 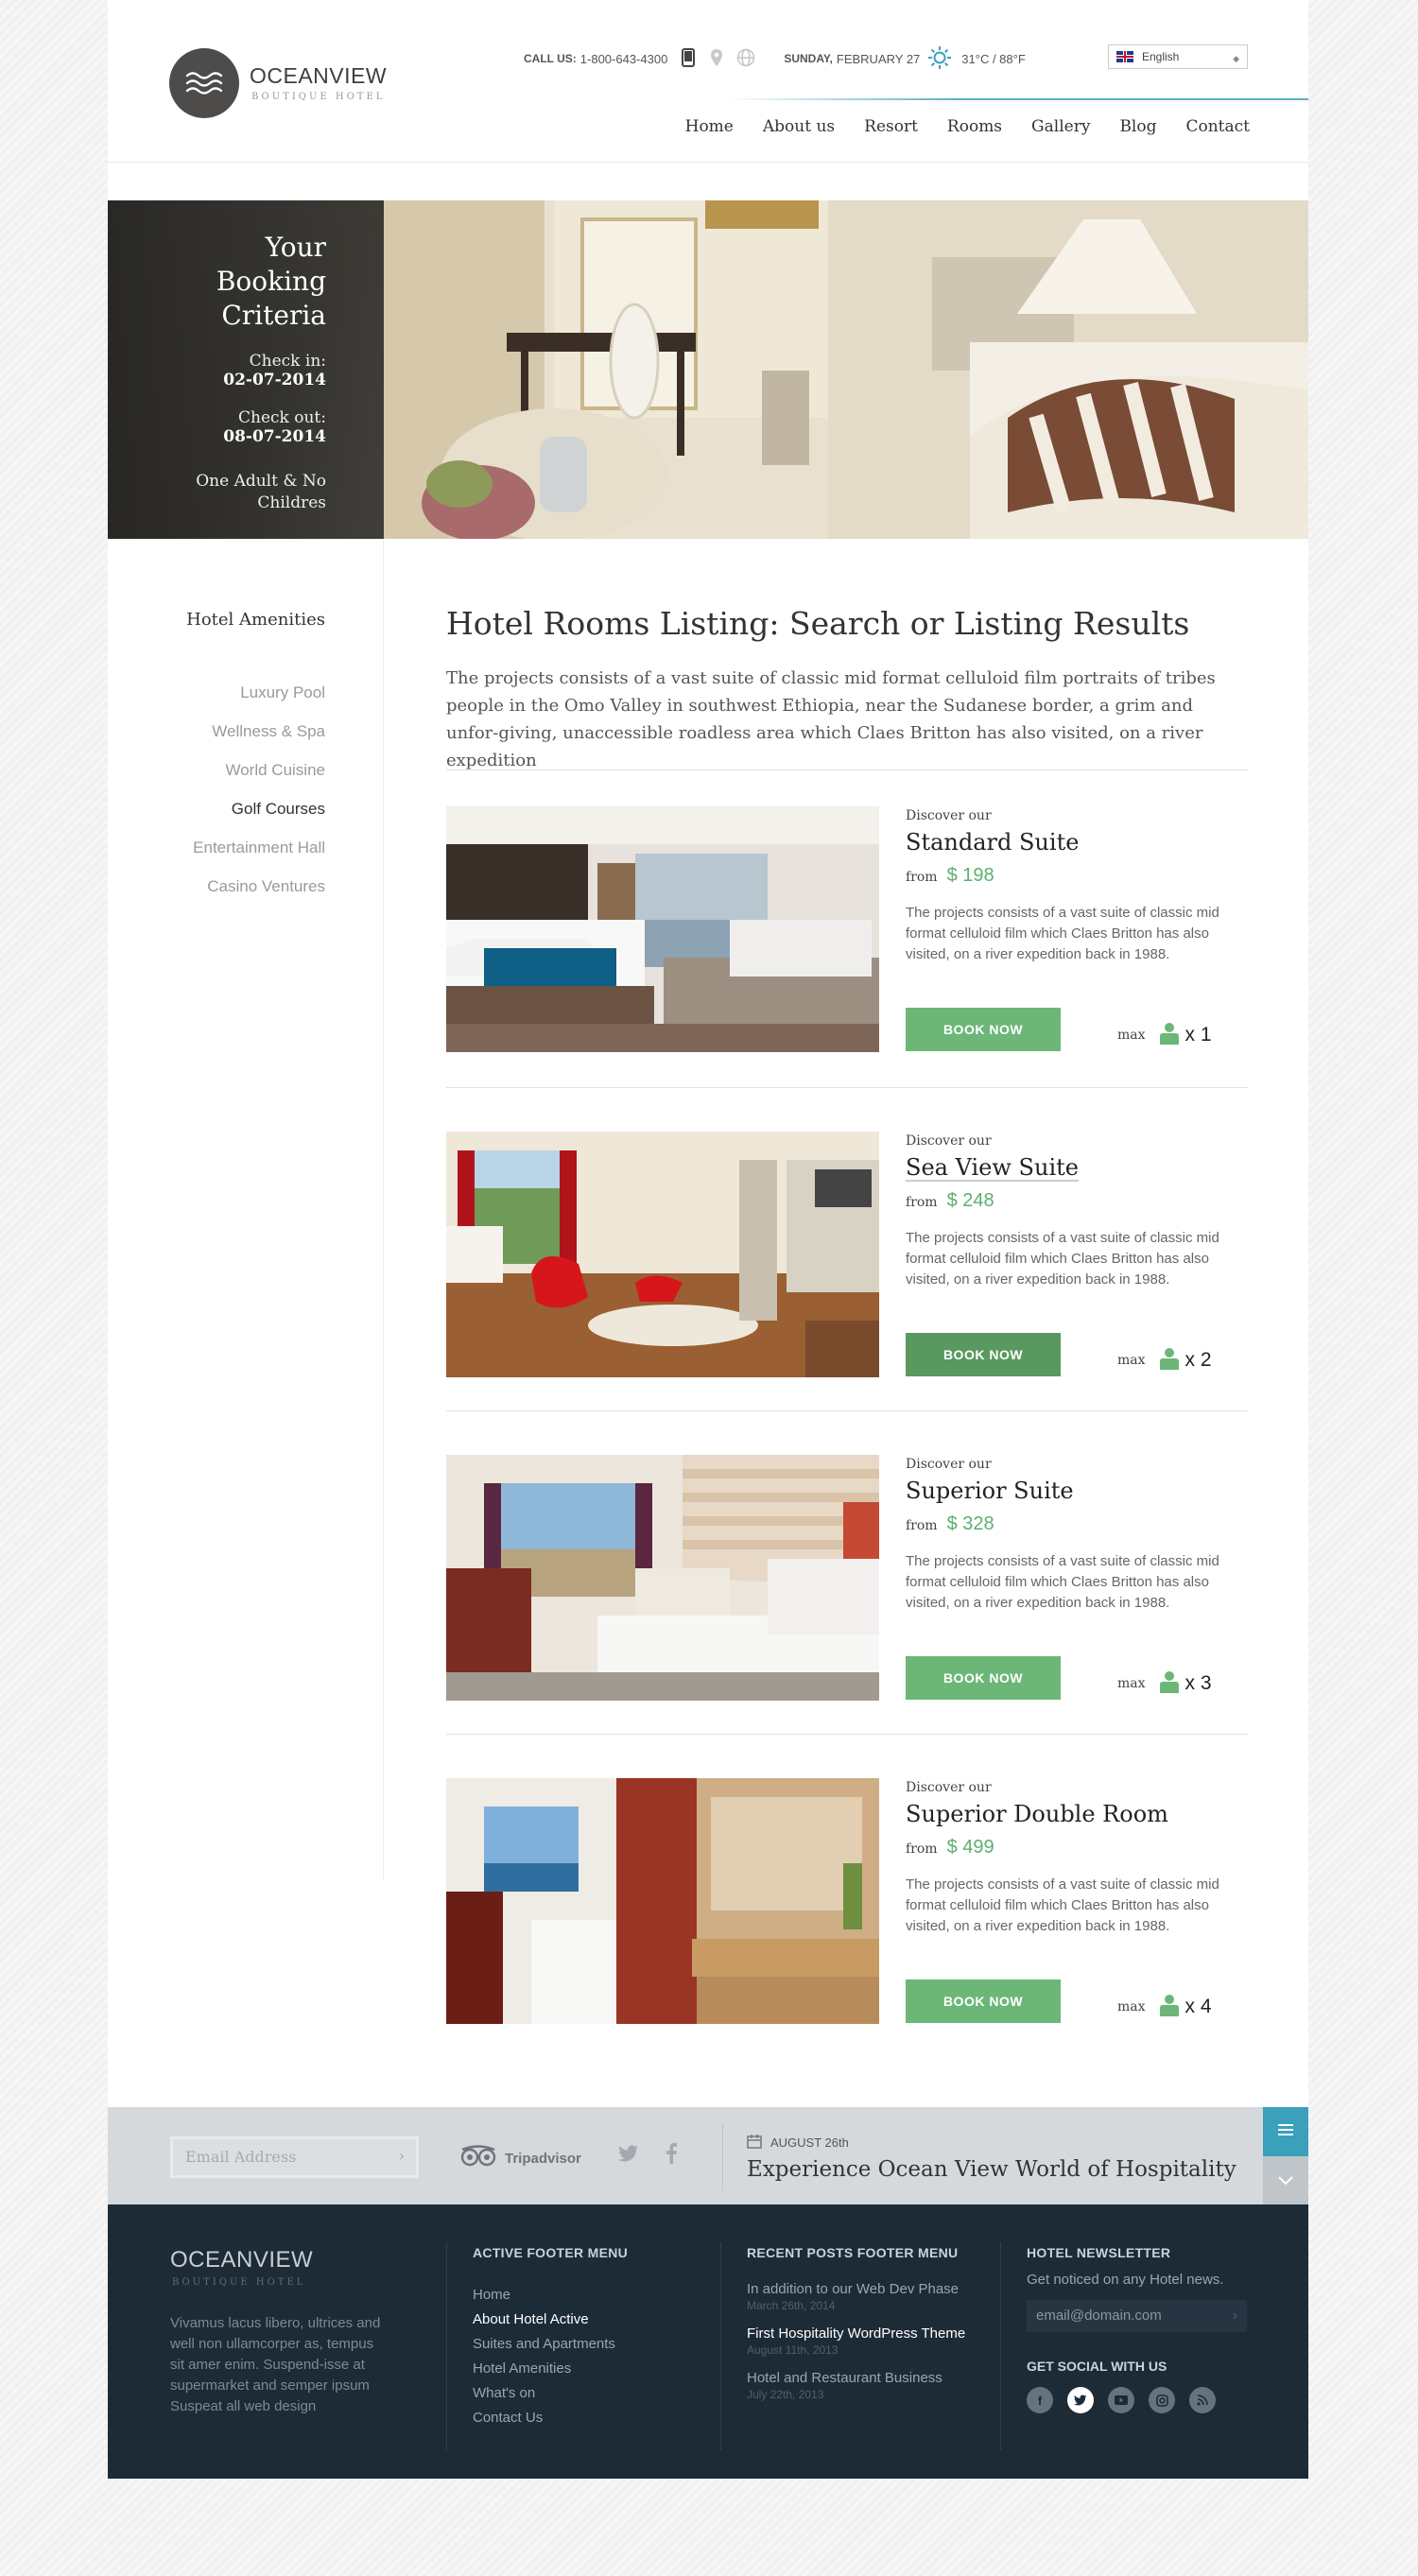 I want to click on room-name: Superior Suite, so click(x=1077, y=1491).